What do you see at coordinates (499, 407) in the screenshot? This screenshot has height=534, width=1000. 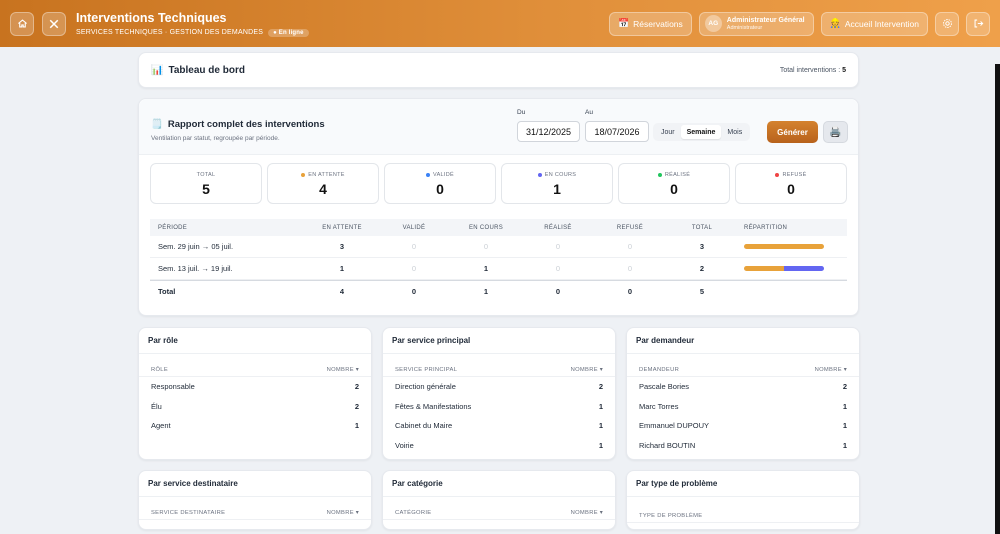 I see `list-item: Fêtes & Manifestations 1` at bounding box center [499, 407].